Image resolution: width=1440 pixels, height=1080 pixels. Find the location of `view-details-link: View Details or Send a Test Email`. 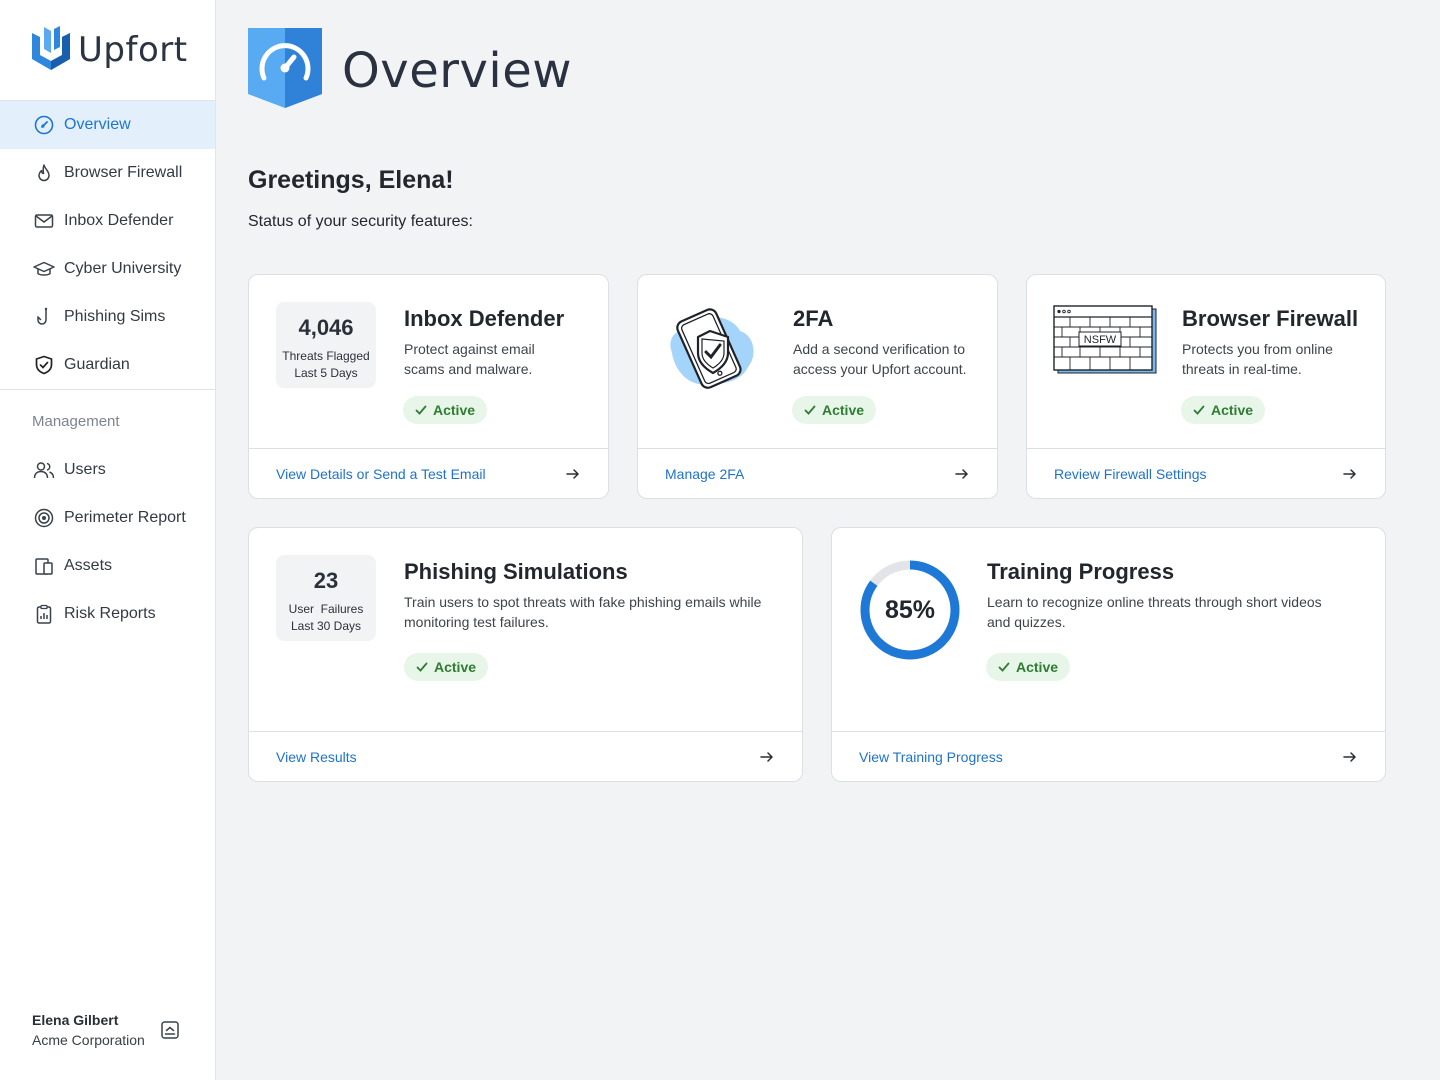

view-details-link: View Details or Send a Test Email is located at coordinates (428, 473).